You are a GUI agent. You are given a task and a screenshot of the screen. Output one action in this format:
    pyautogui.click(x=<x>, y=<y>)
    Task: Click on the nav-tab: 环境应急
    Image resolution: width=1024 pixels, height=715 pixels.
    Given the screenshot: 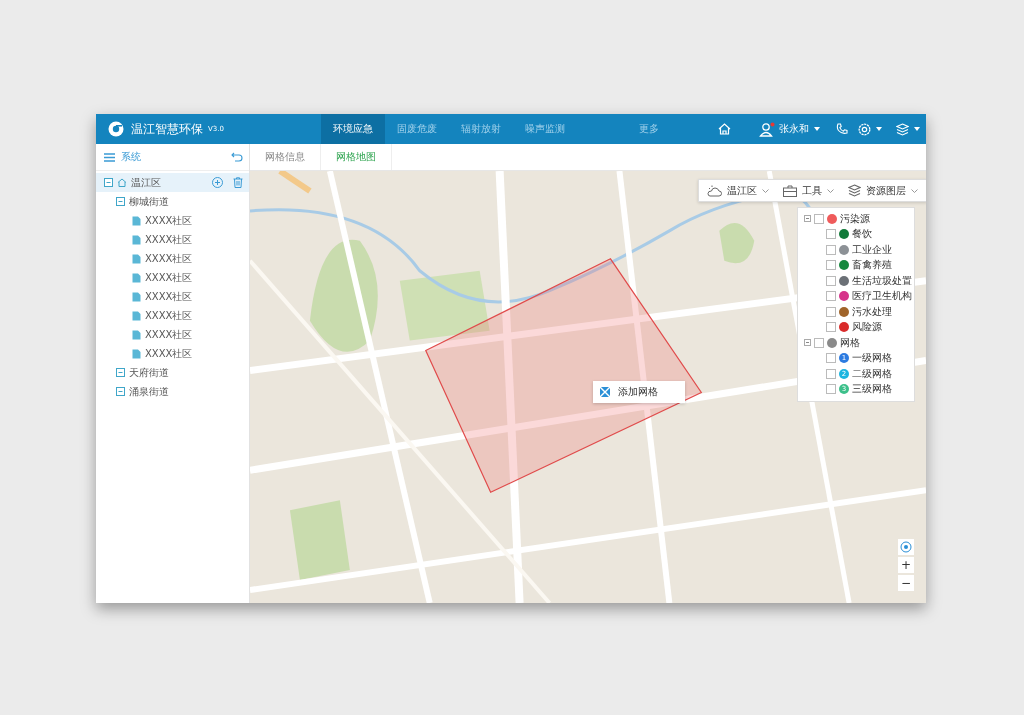 What is the action you would take?
    pyautogui.click(x=353, y=129)
    